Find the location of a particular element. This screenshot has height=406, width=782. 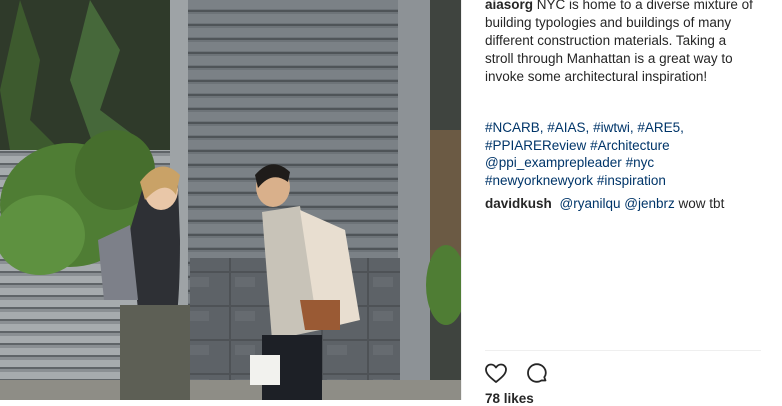

comment-mention: @jenbrz is located at coordinates (649, 203).